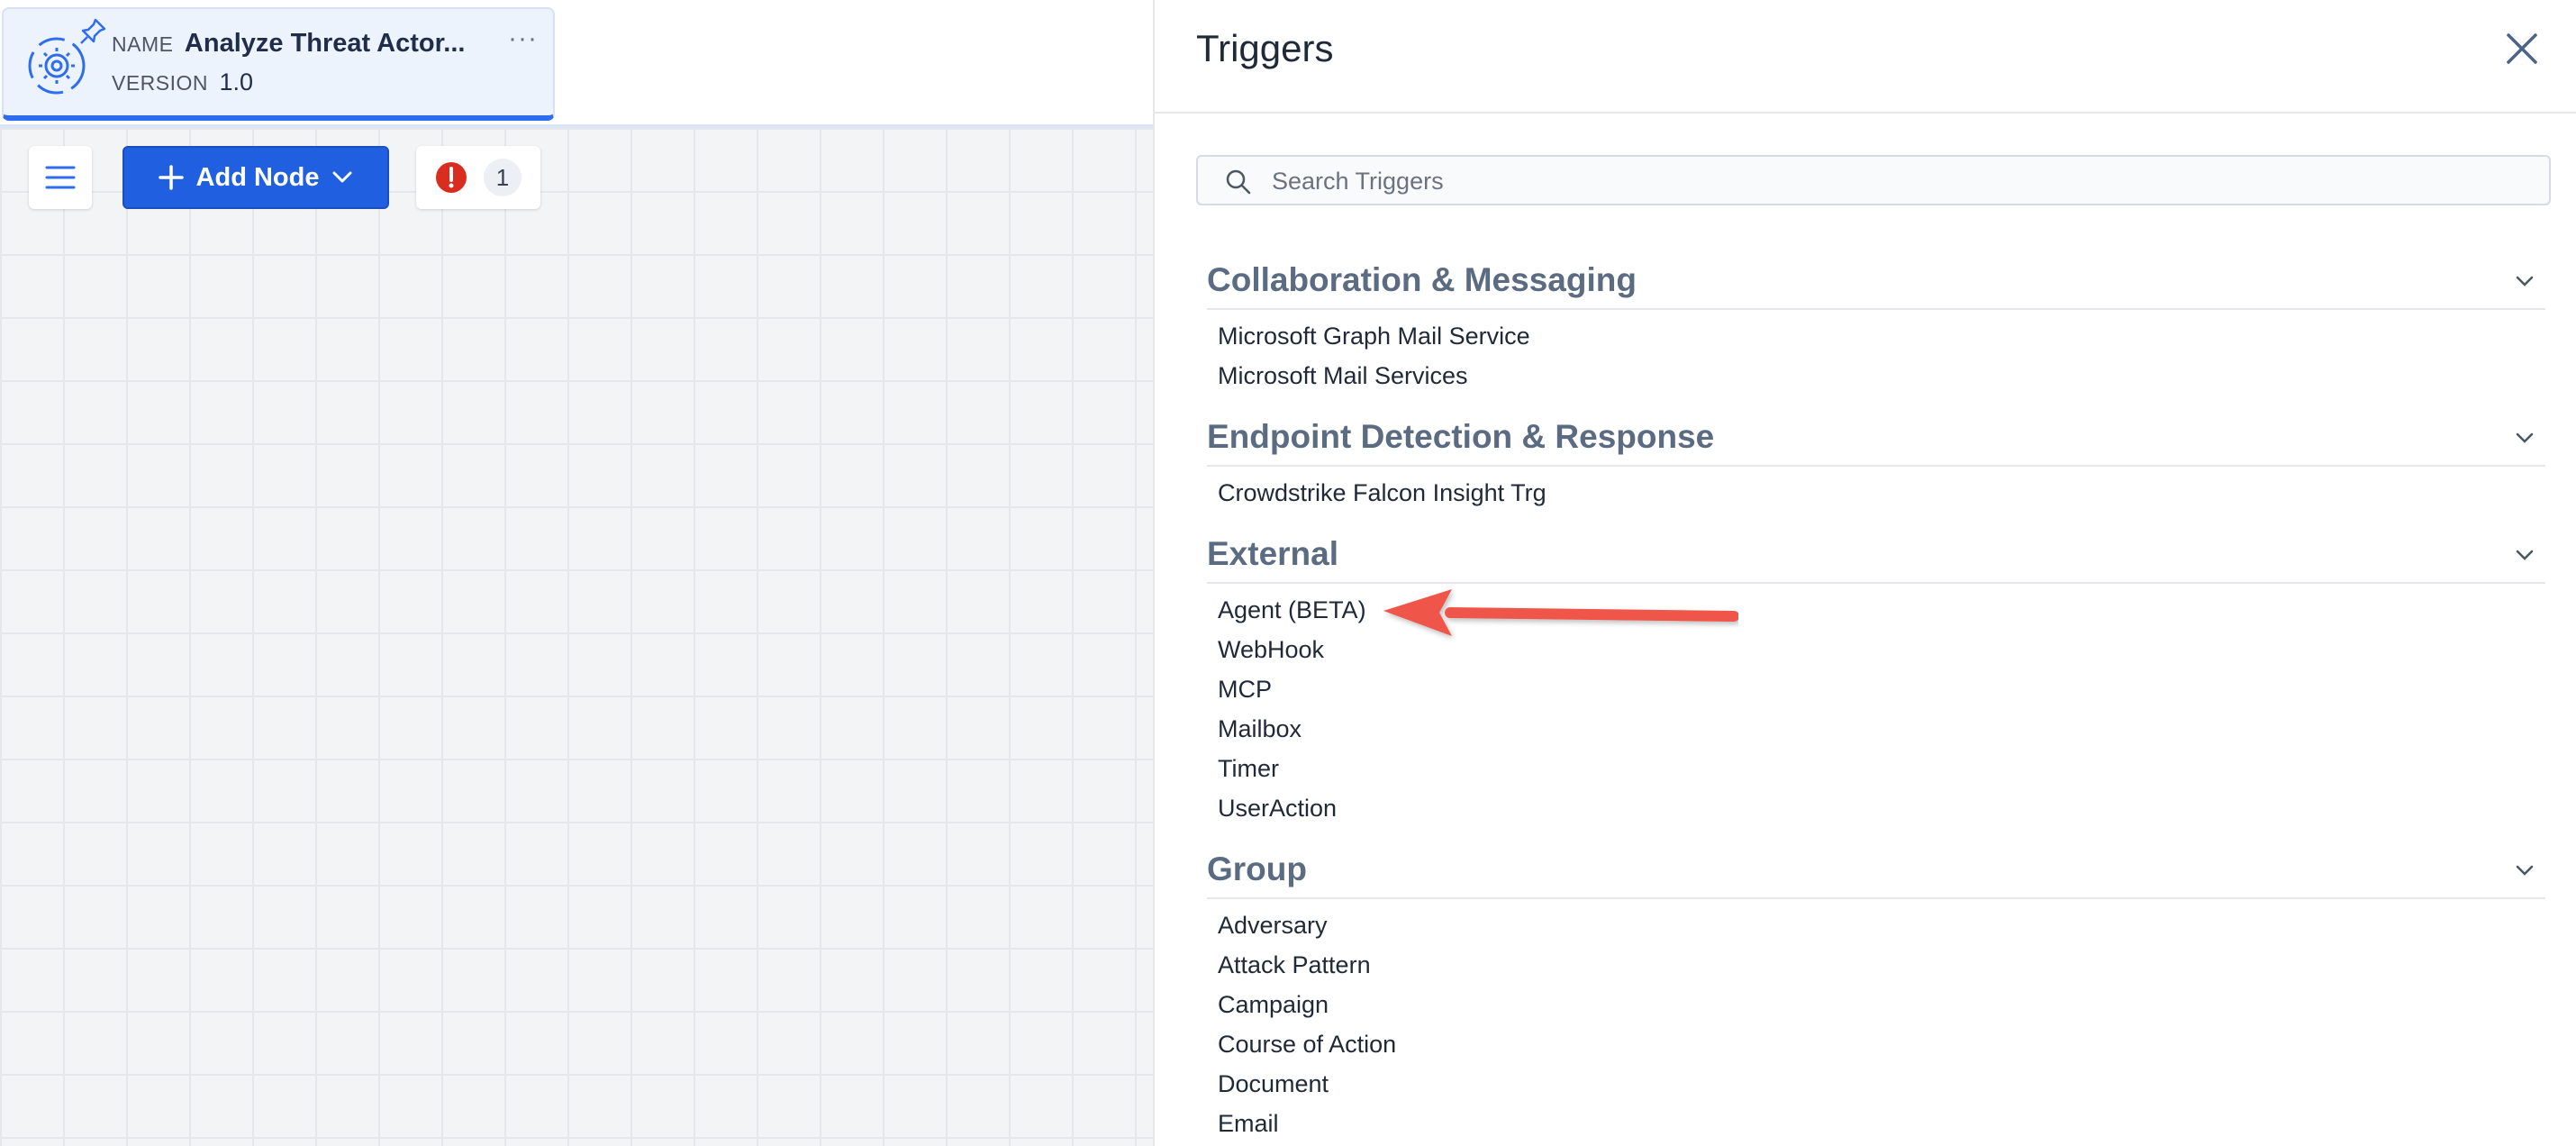 The image size is (2576, 1146). I want to click on annotation-arrow, so click(1560, 612).